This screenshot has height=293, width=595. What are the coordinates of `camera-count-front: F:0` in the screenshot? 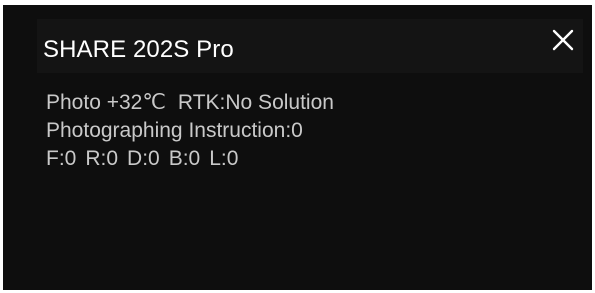 It's located at (61, 158).